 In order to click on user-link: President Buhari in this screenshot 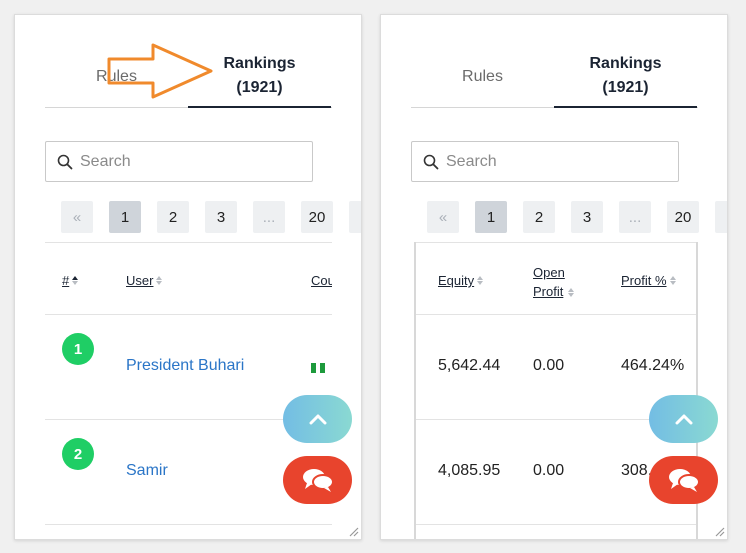, I will do `click(185, 366)`.